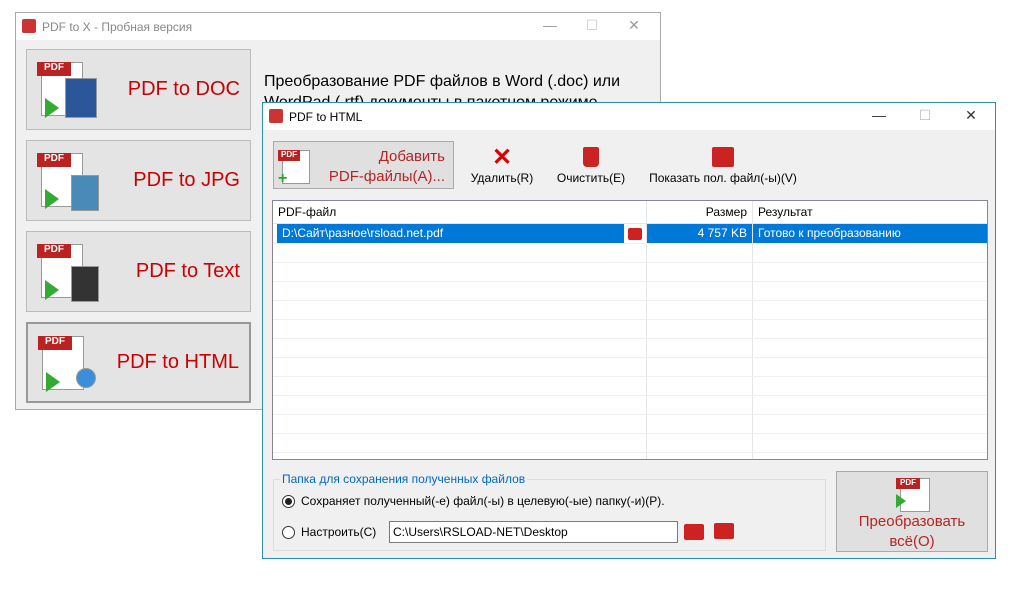  Describe the element at coordinates (971, 116) in the screenshot. I see `dialog-close-button: ✕` at that location.